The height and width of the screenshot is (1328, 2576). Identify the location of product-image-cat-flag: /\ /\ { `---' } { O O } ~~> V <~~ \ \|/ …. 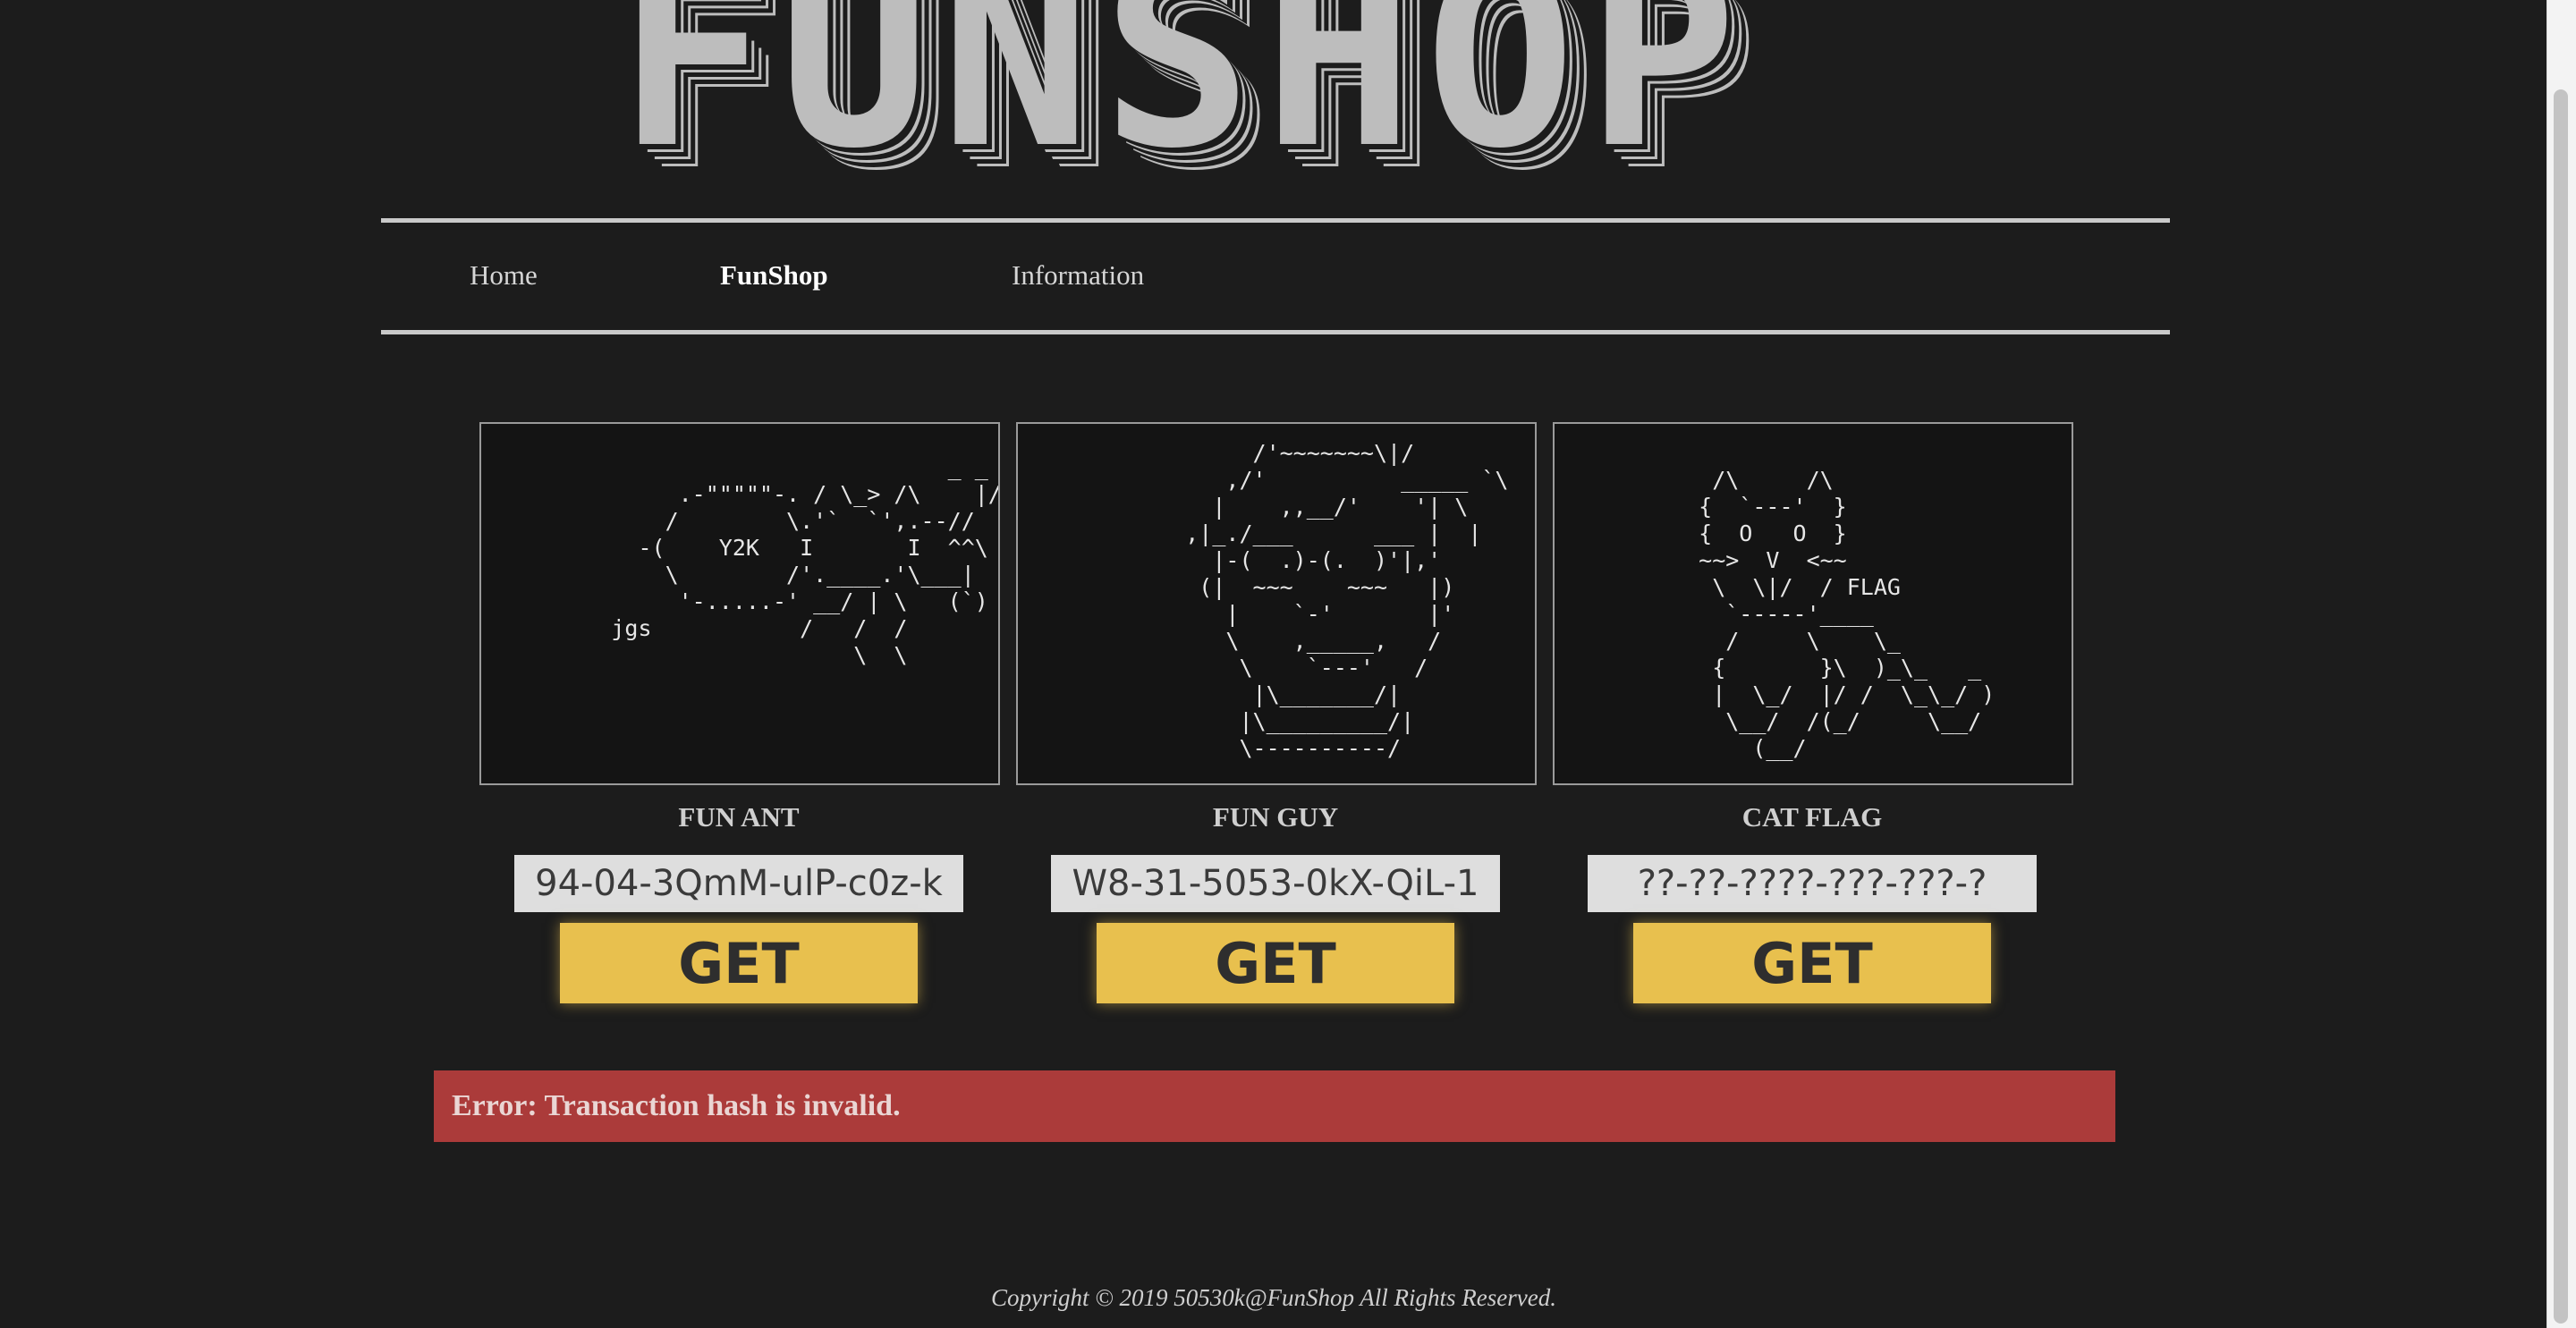
(1813, 603).